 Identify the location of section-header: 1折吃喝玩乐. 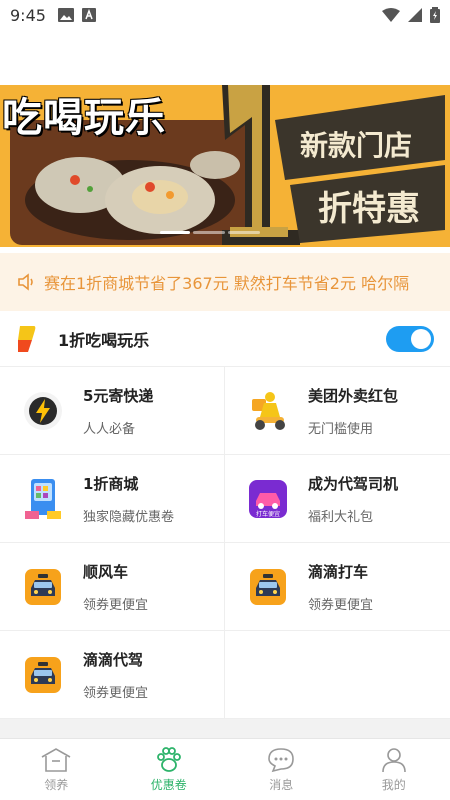
(225, 339).